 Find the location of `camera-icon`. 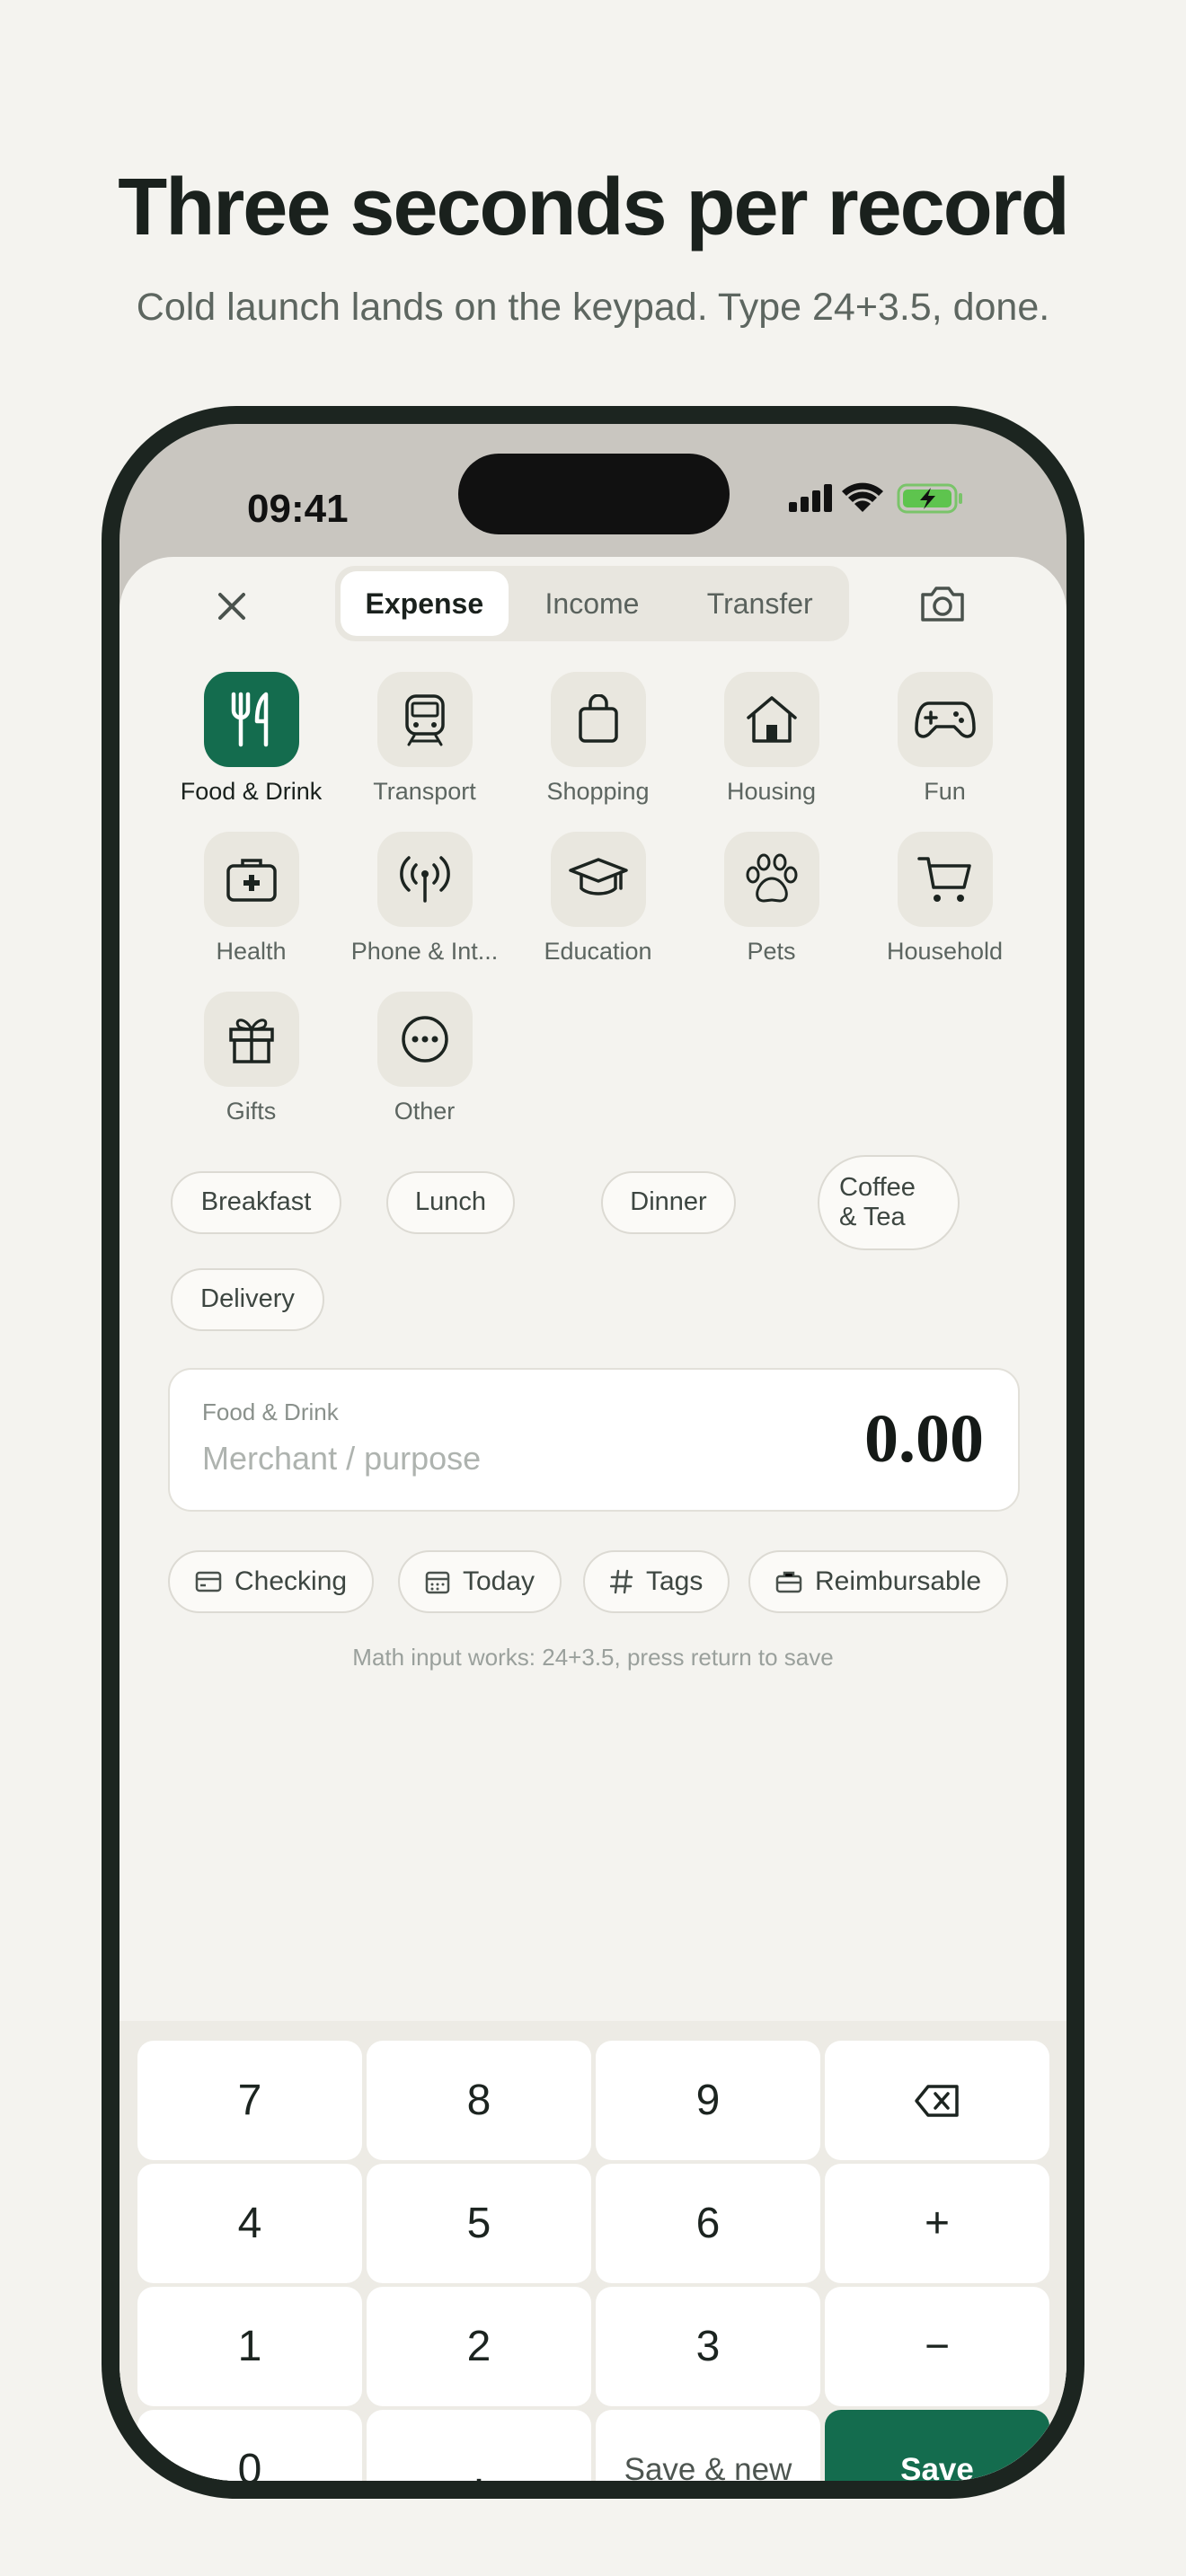

camera-icon is located at coordinates (942, 604).